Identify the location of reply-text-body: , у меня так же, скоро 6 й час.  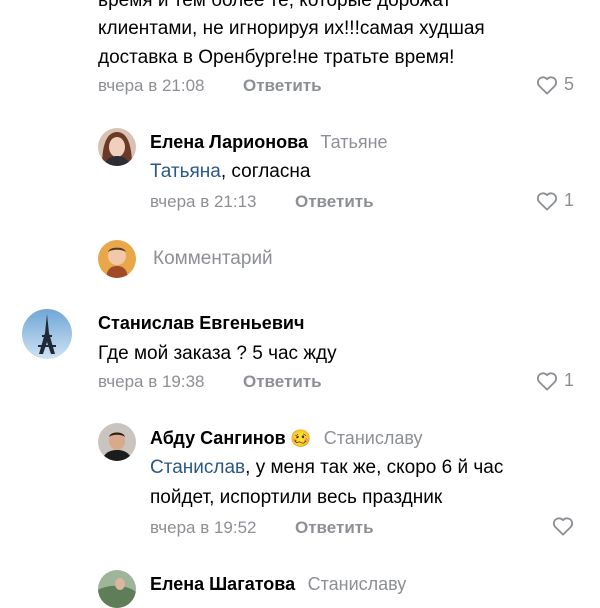
(374, 467).